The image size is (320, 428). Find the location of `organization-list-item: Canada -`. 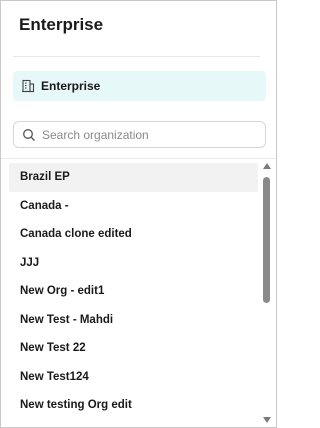

organization-list-item: Canada - is located at coordinates (133, 206).